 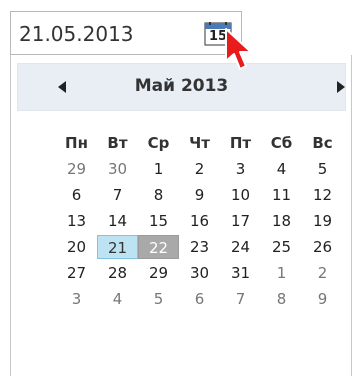 I want to click on weekday-label: Вс, so click(x=322, y=143).